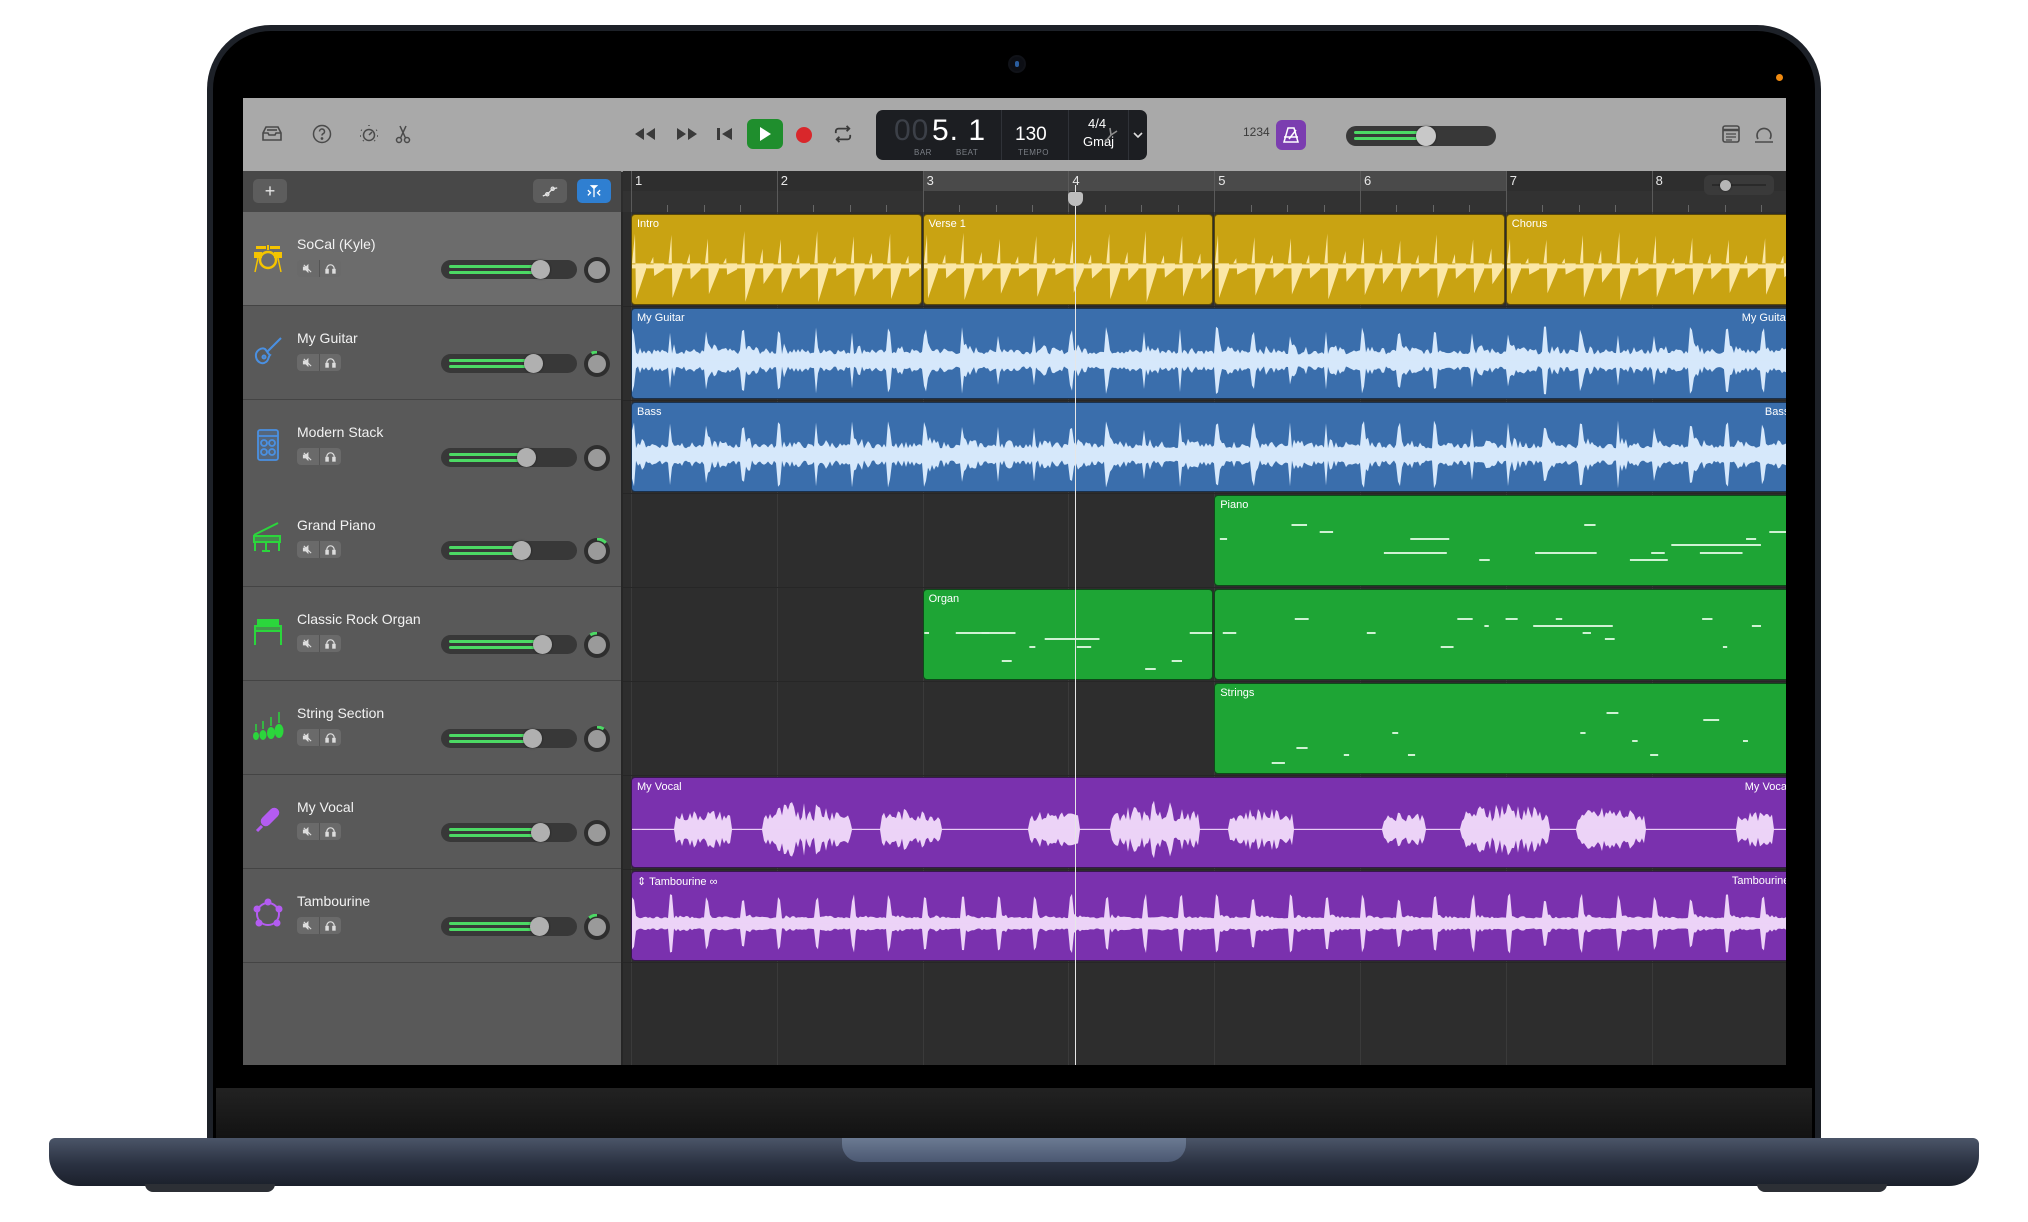 The width and height of the screenshot is (2028, 1222). Describe the element at coordinates (369, 134) in the screenshot. I see `smart-controls-icon` at that location.